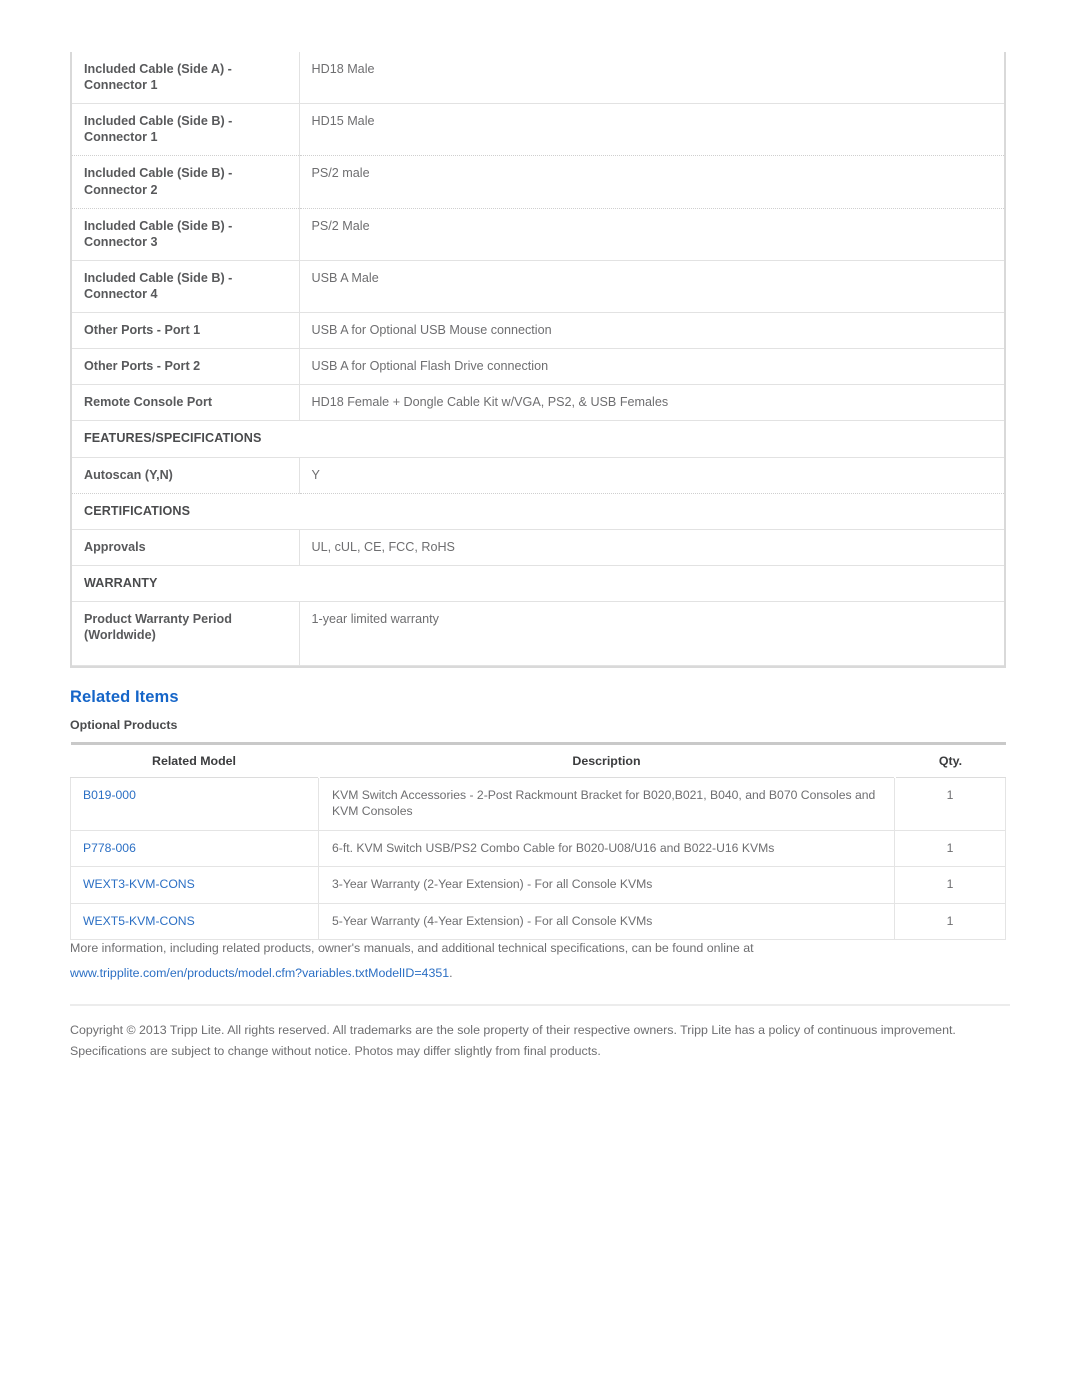 This screenshot has width=1080, height=1397. Describe the element at coordinates (651, 130) in the screenshot. I see `spec-value: HD15 Male` at that location.